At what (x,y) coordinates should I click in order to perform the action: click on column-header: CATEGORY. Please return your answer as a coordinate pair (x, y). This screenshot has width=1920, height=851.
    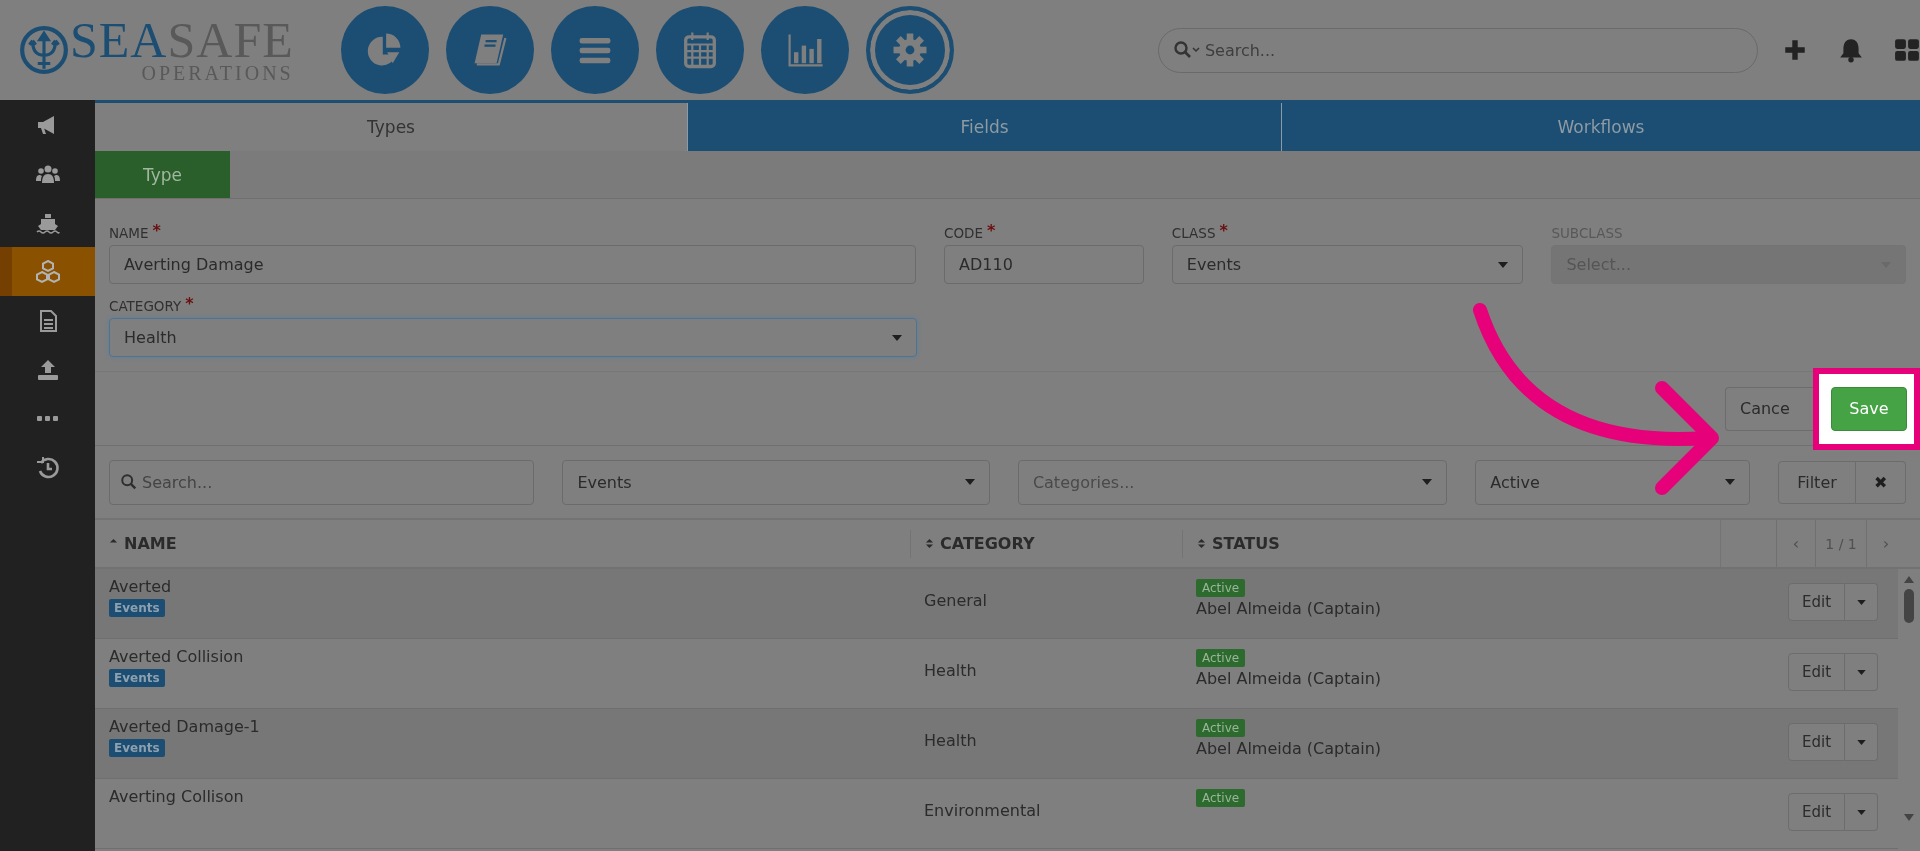
    Looking at the image, I should click on (987, 543).